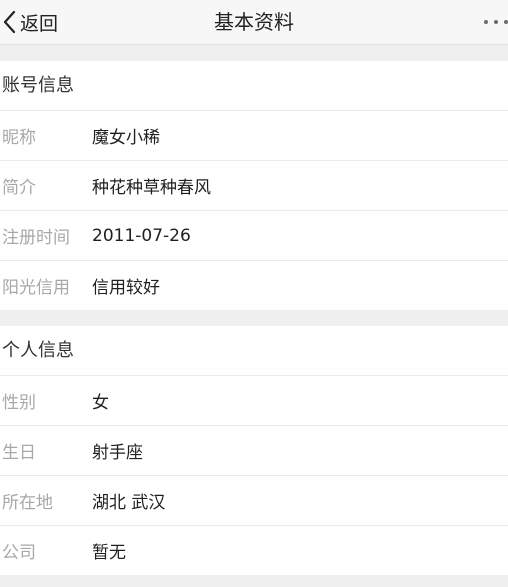 The image size is (508, 587). I want to click on more-button, so click(490, 22).